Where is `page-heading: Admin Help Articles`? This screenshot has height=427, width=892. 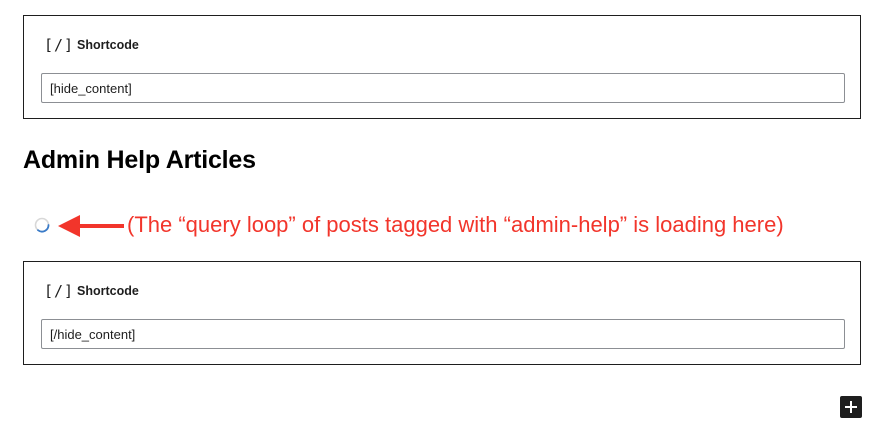 page-heading: Admin Help Articles is located at coordinates (139, 160).